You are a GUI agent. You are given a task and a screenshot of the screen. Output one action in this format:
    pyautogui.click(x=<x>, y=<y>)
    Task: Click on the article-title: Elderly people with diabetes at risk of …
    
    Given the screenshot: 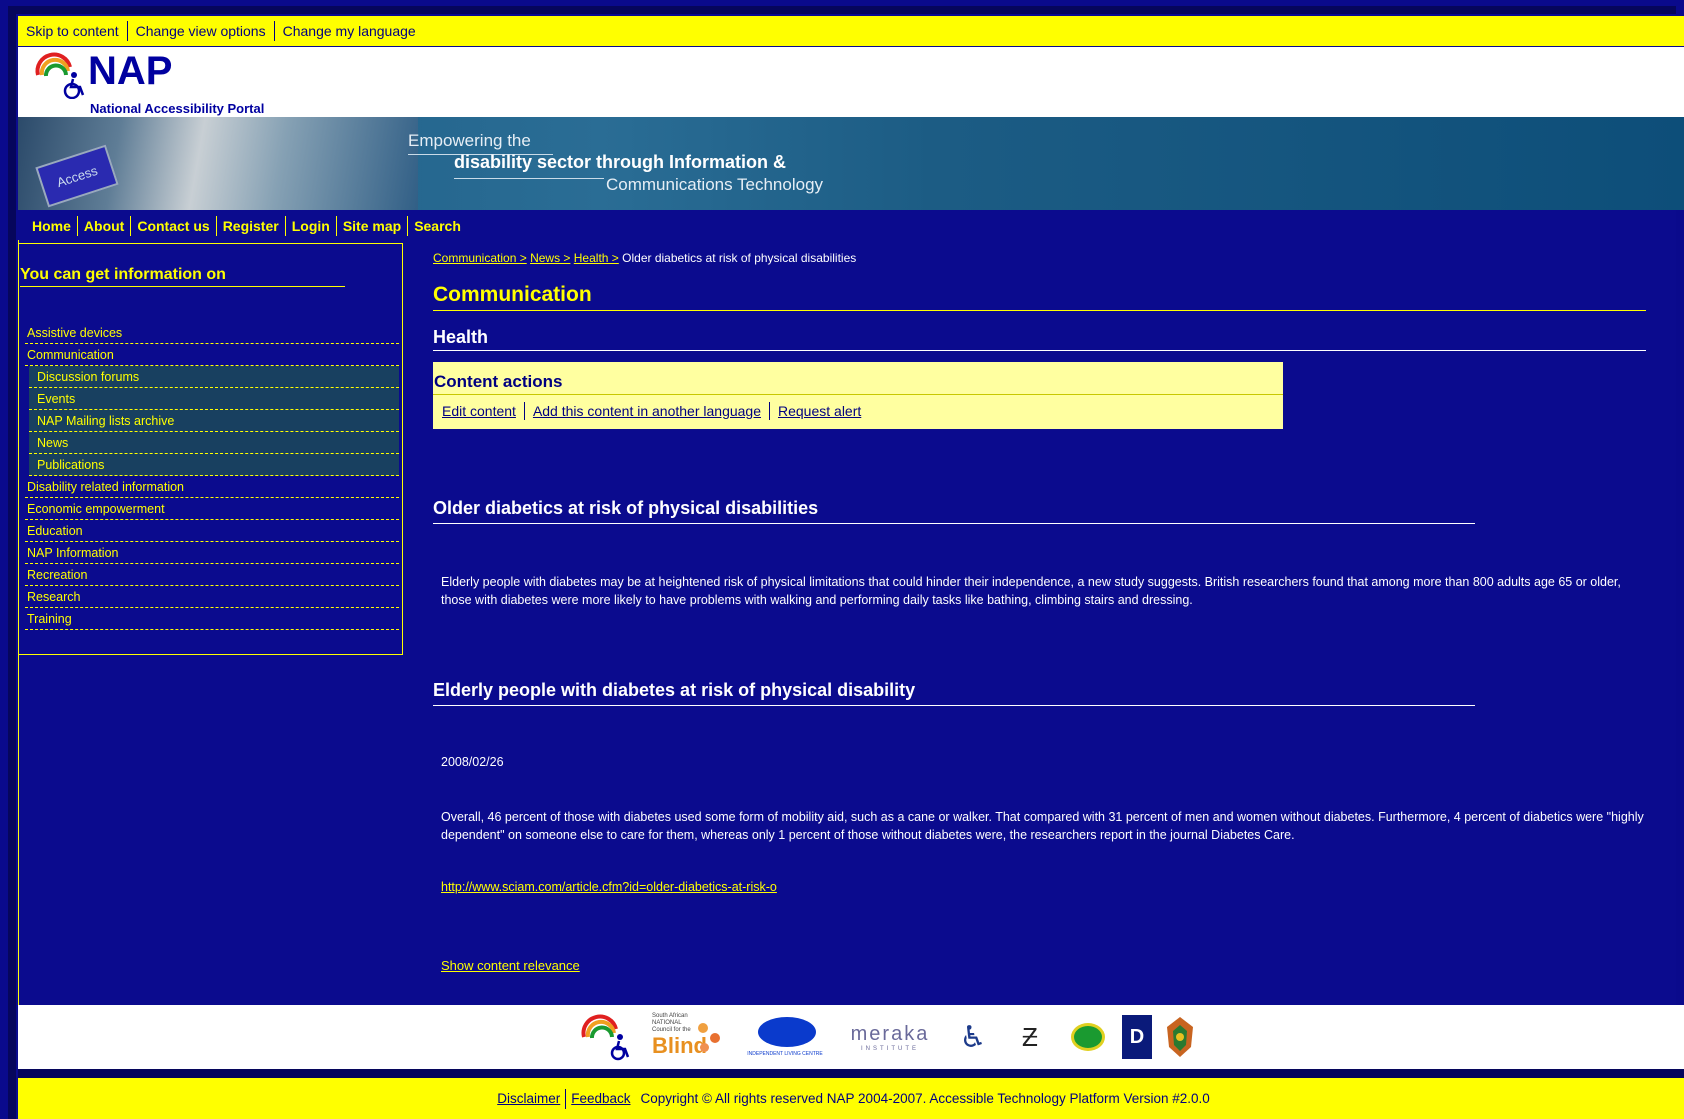 What is the action you would take?
    pyautogui.click(x=954, y=693)
    